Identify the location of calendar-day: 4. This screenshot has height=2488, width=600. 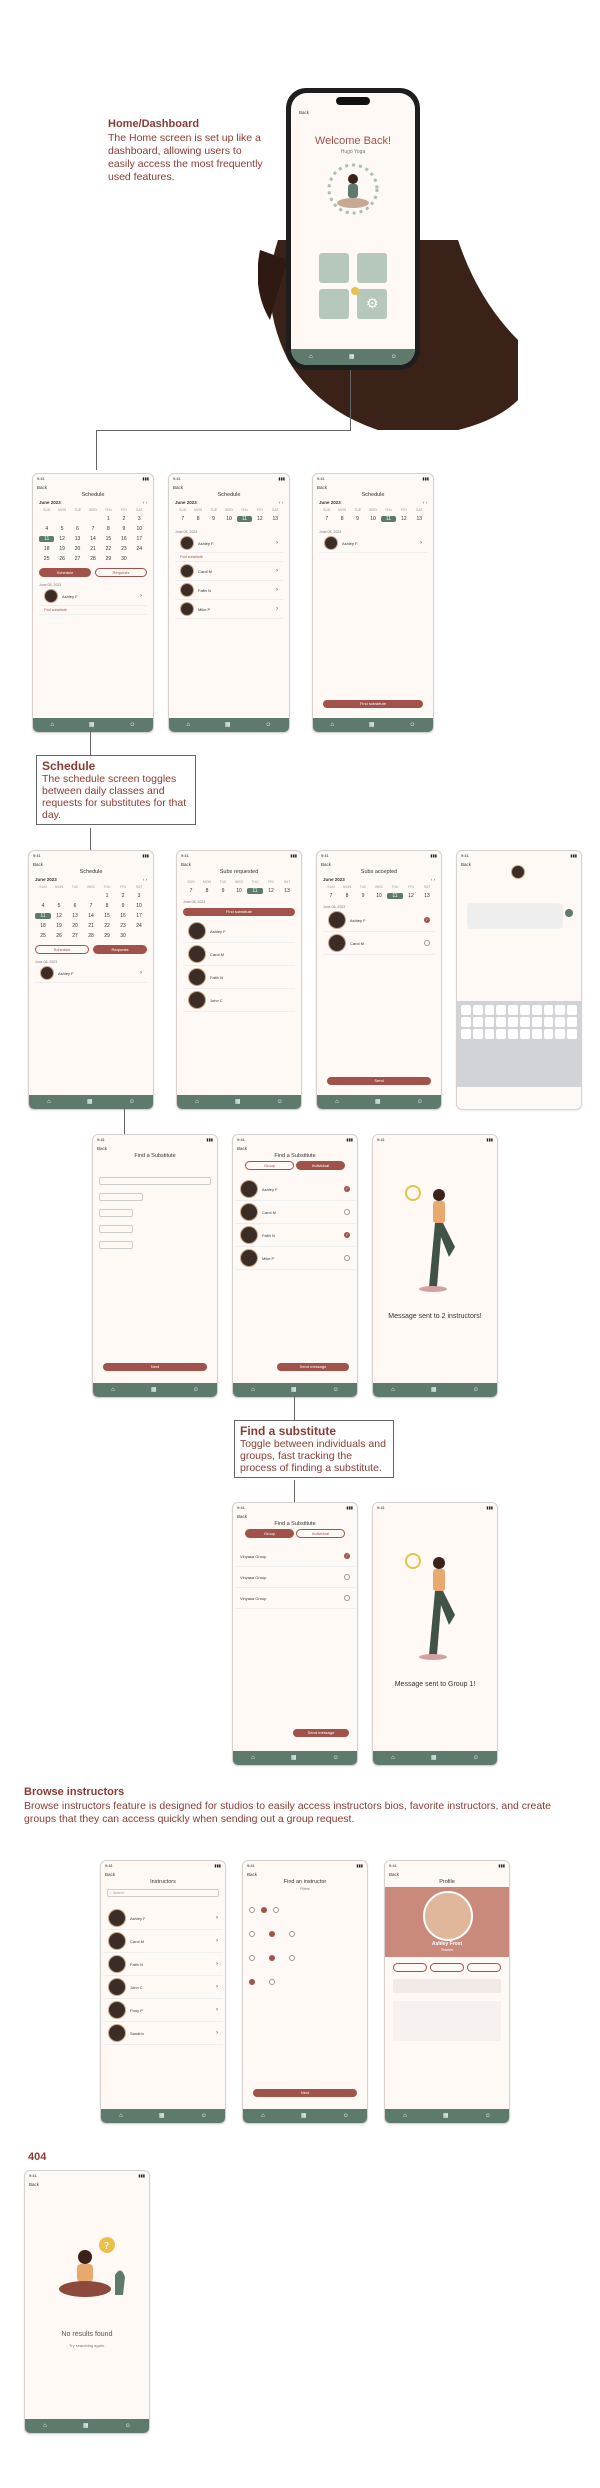
(43, 906).